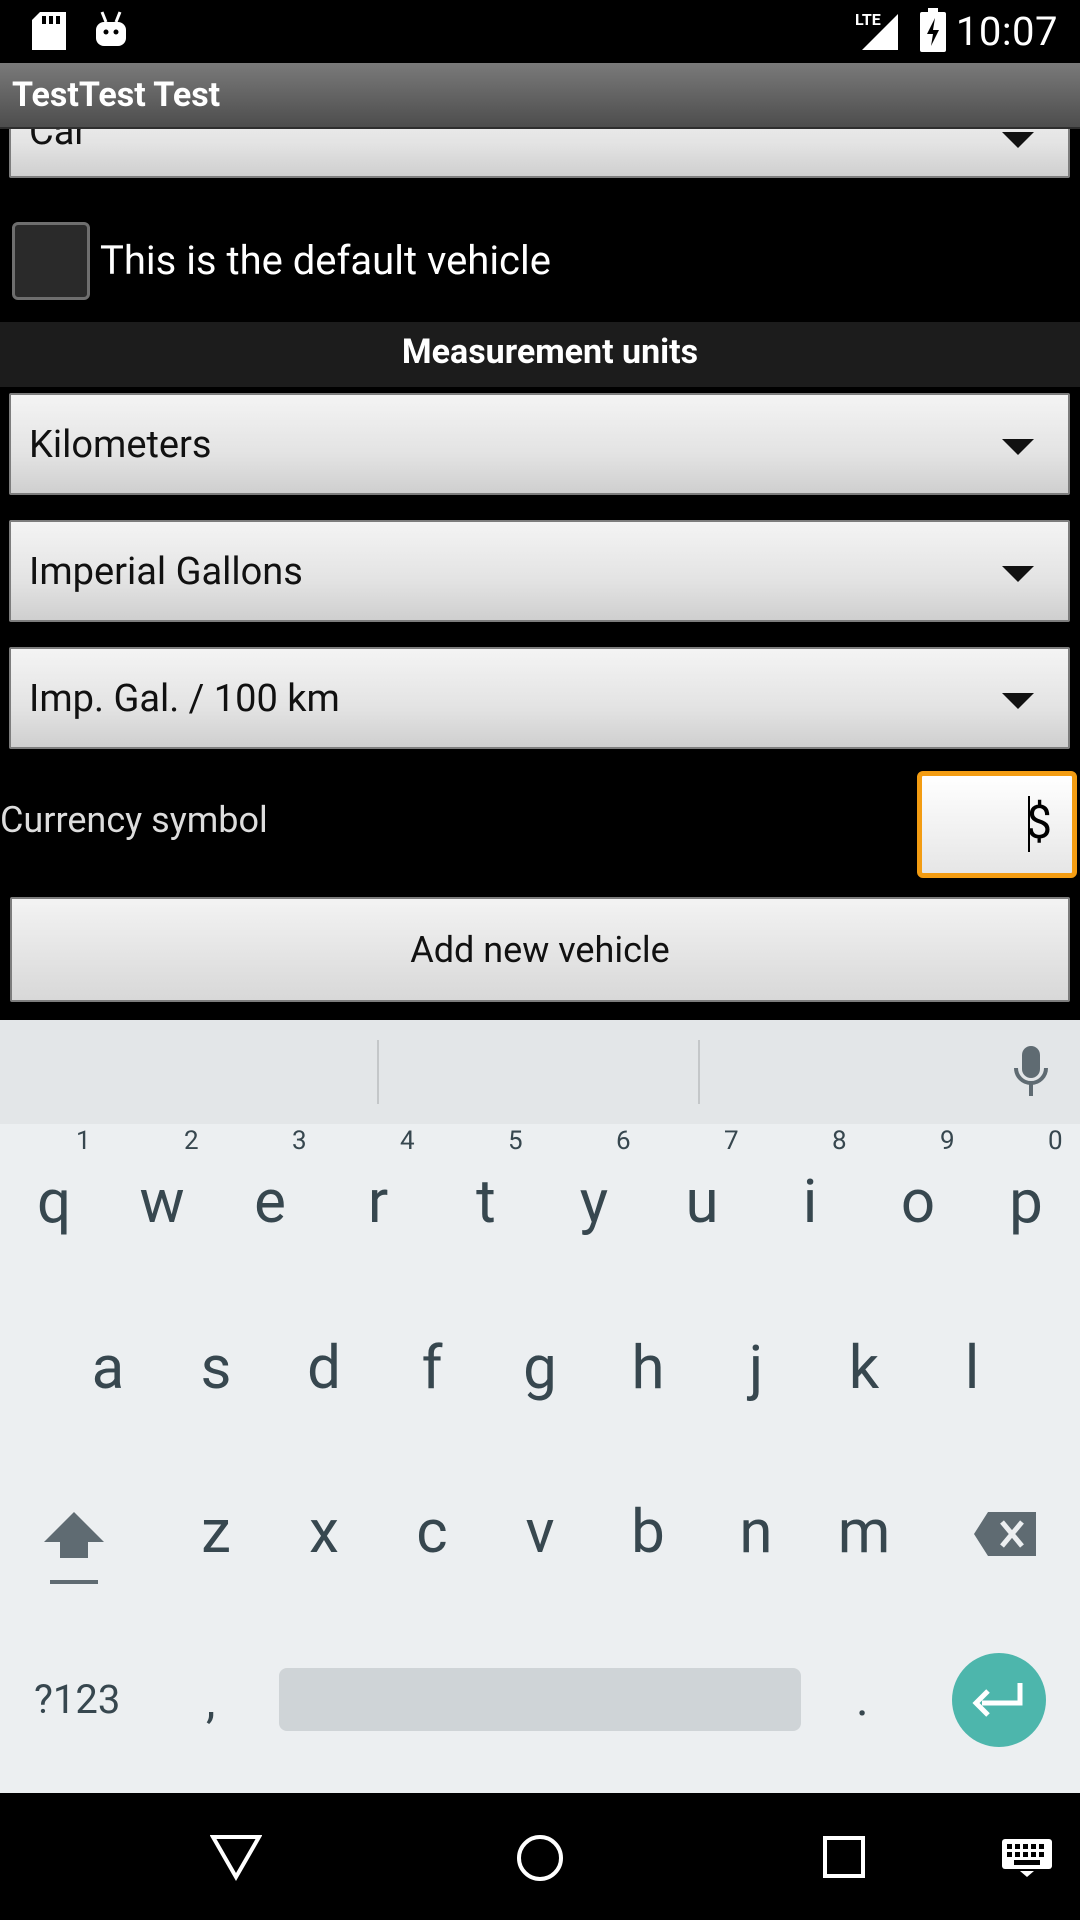 The height and width of the screenshot is (1920, 1080). Describe the element at coordinates (210, 1700) in the screenshot. I see `comma-key: ,` at that location.